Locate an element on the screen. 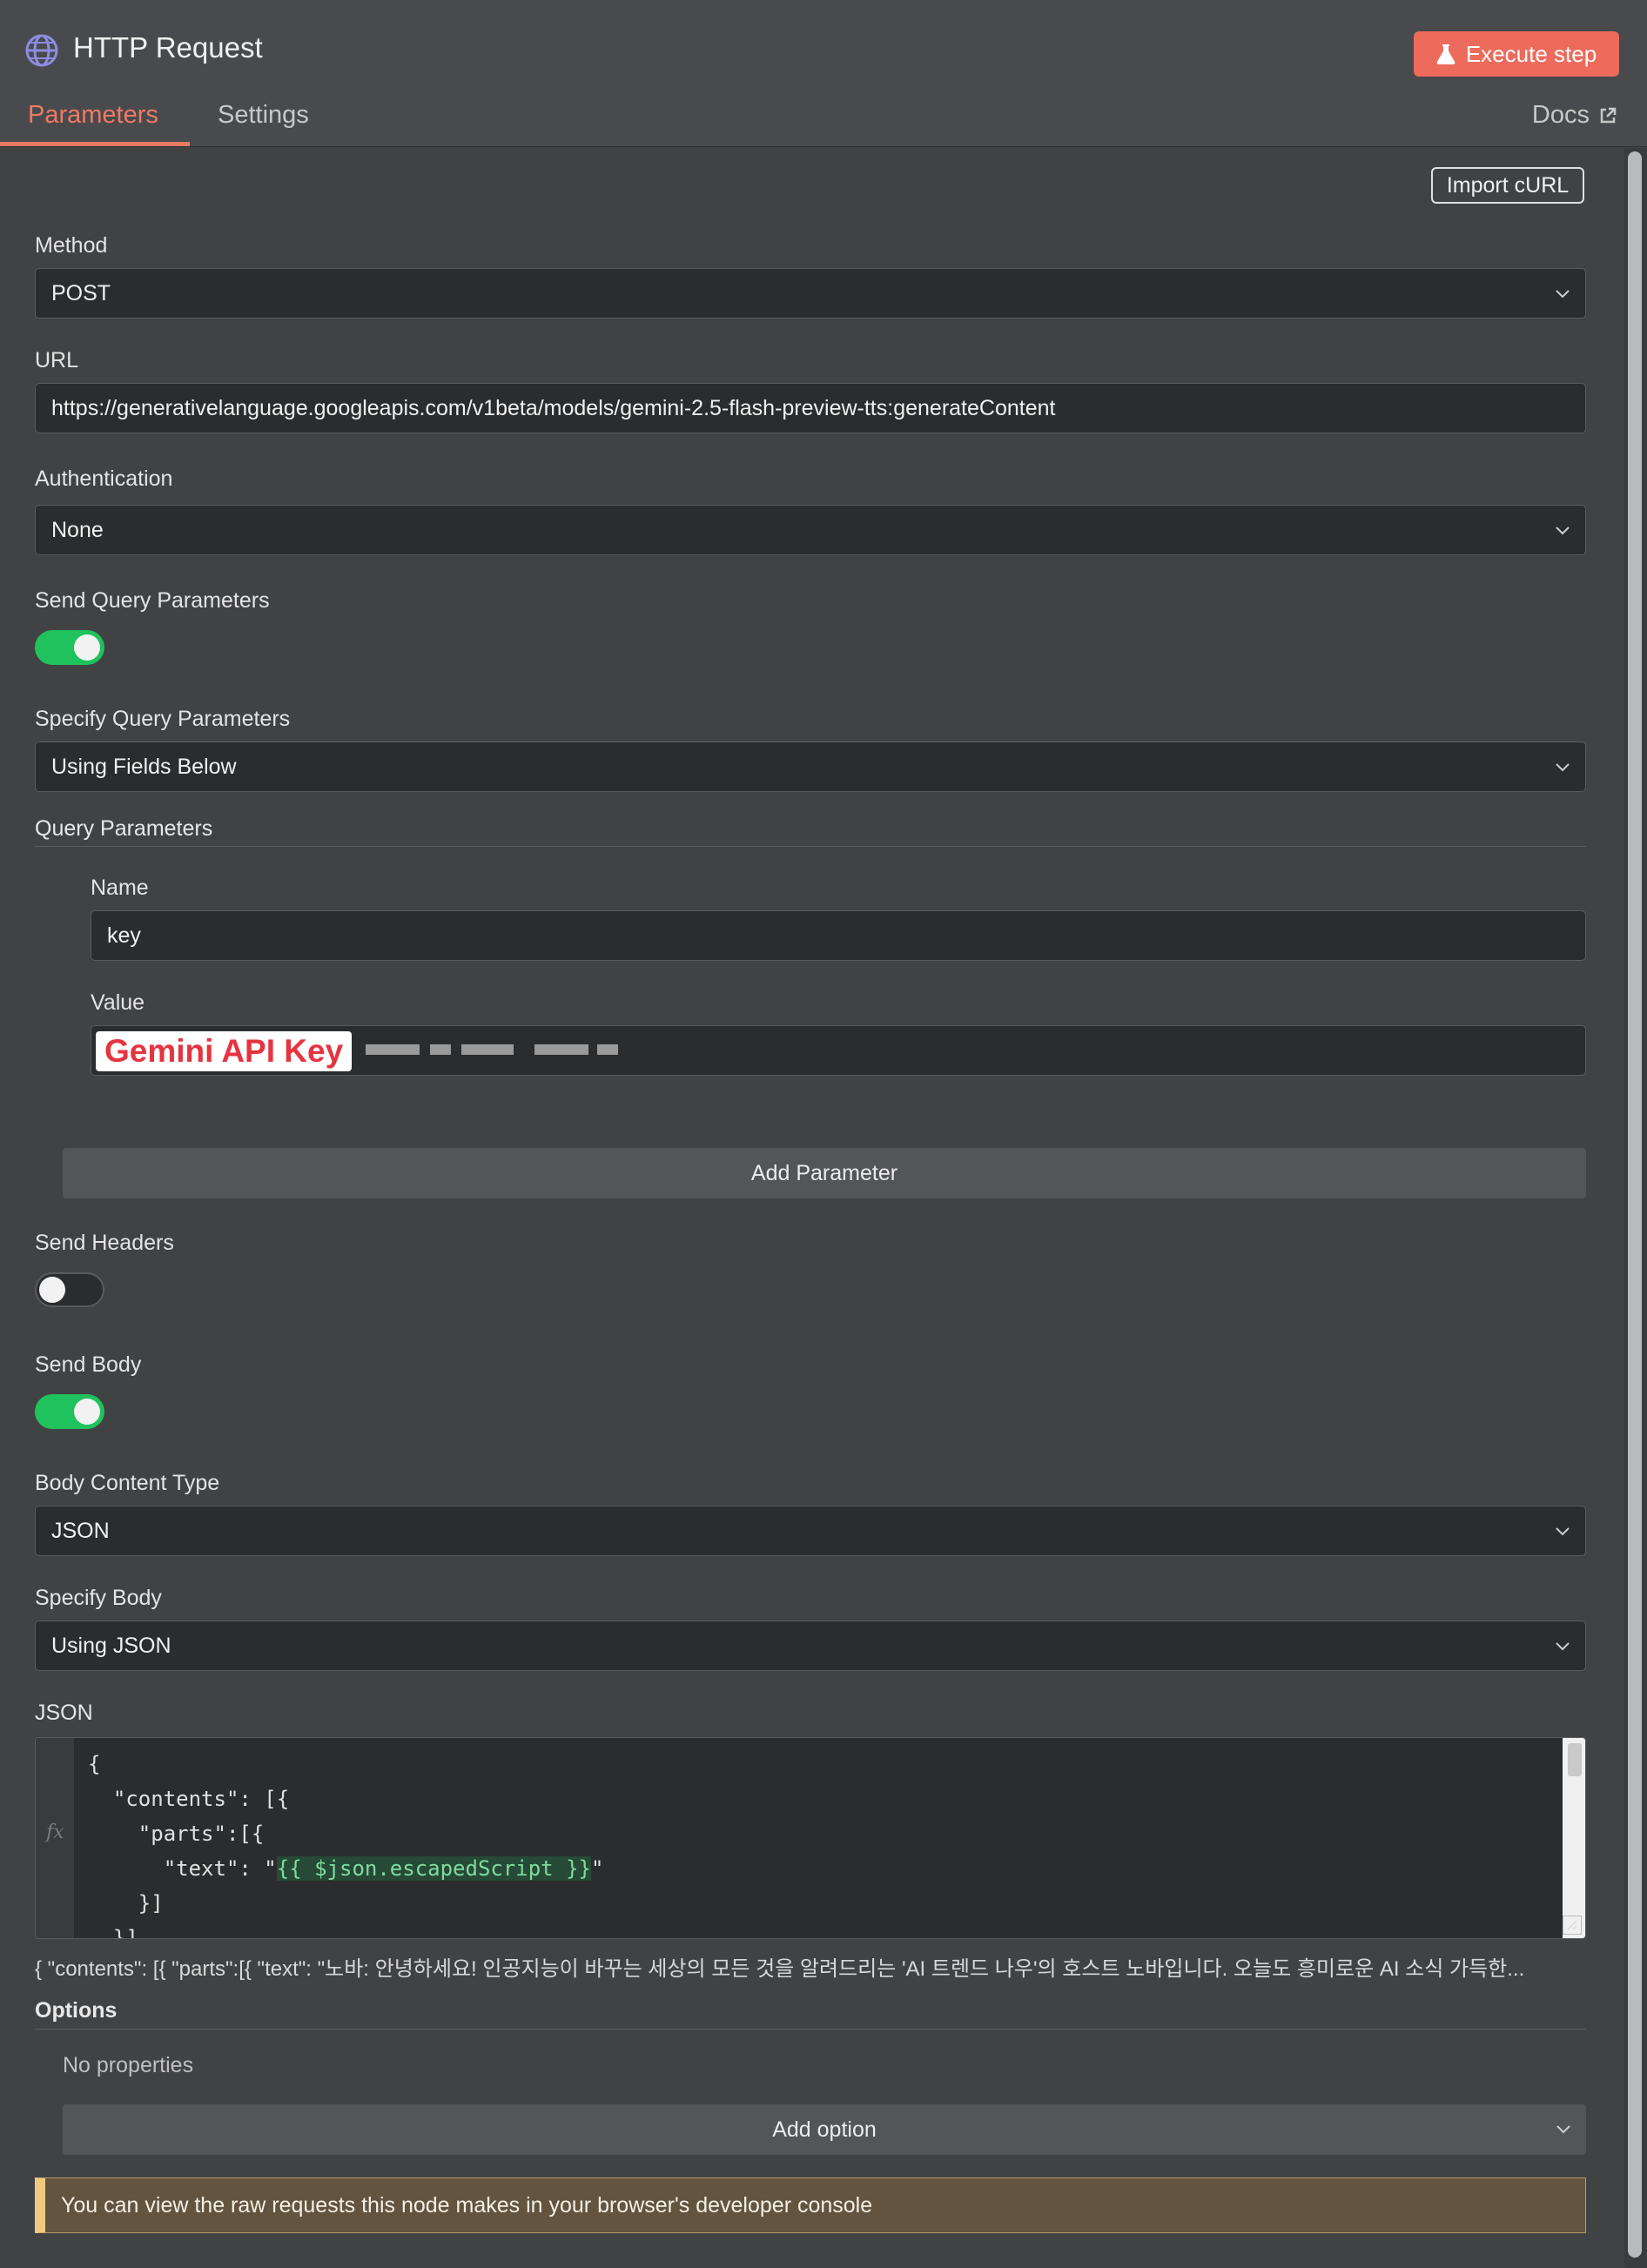 This screenshot has width=1647, height=2268. execute-step-button: Execute step is located at coordinates (1517, 54).